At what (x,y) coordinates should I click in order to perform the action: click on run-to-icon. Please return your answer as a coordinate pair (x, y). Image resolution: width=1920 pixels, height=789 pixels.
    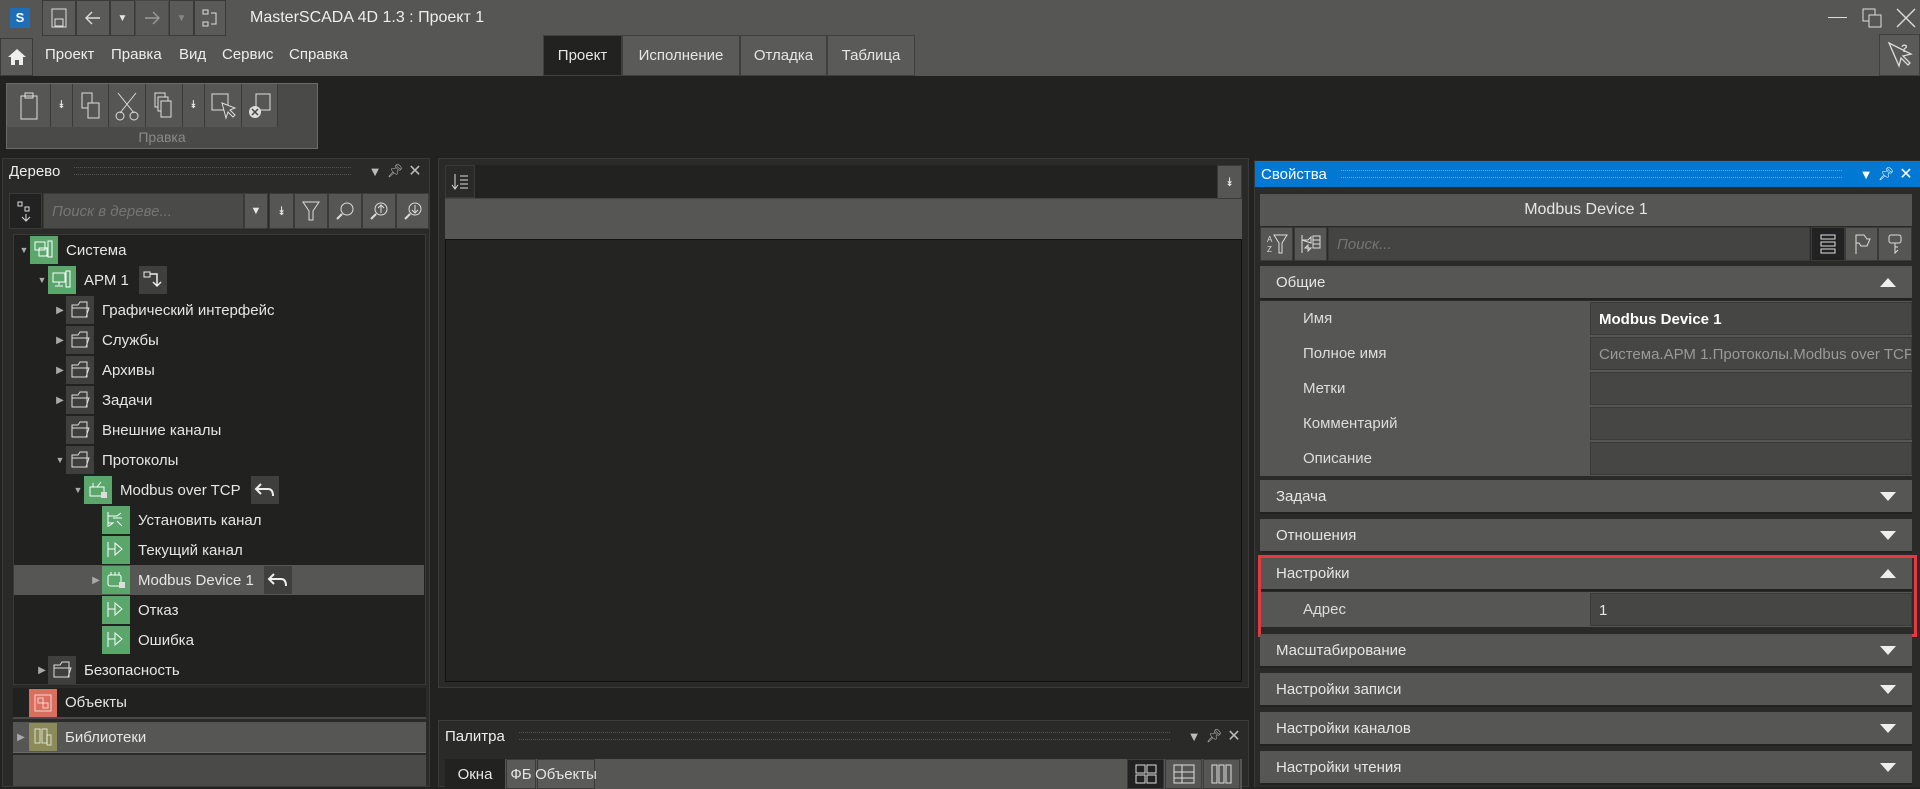
    Looking at the image, I should click on (152, 280).